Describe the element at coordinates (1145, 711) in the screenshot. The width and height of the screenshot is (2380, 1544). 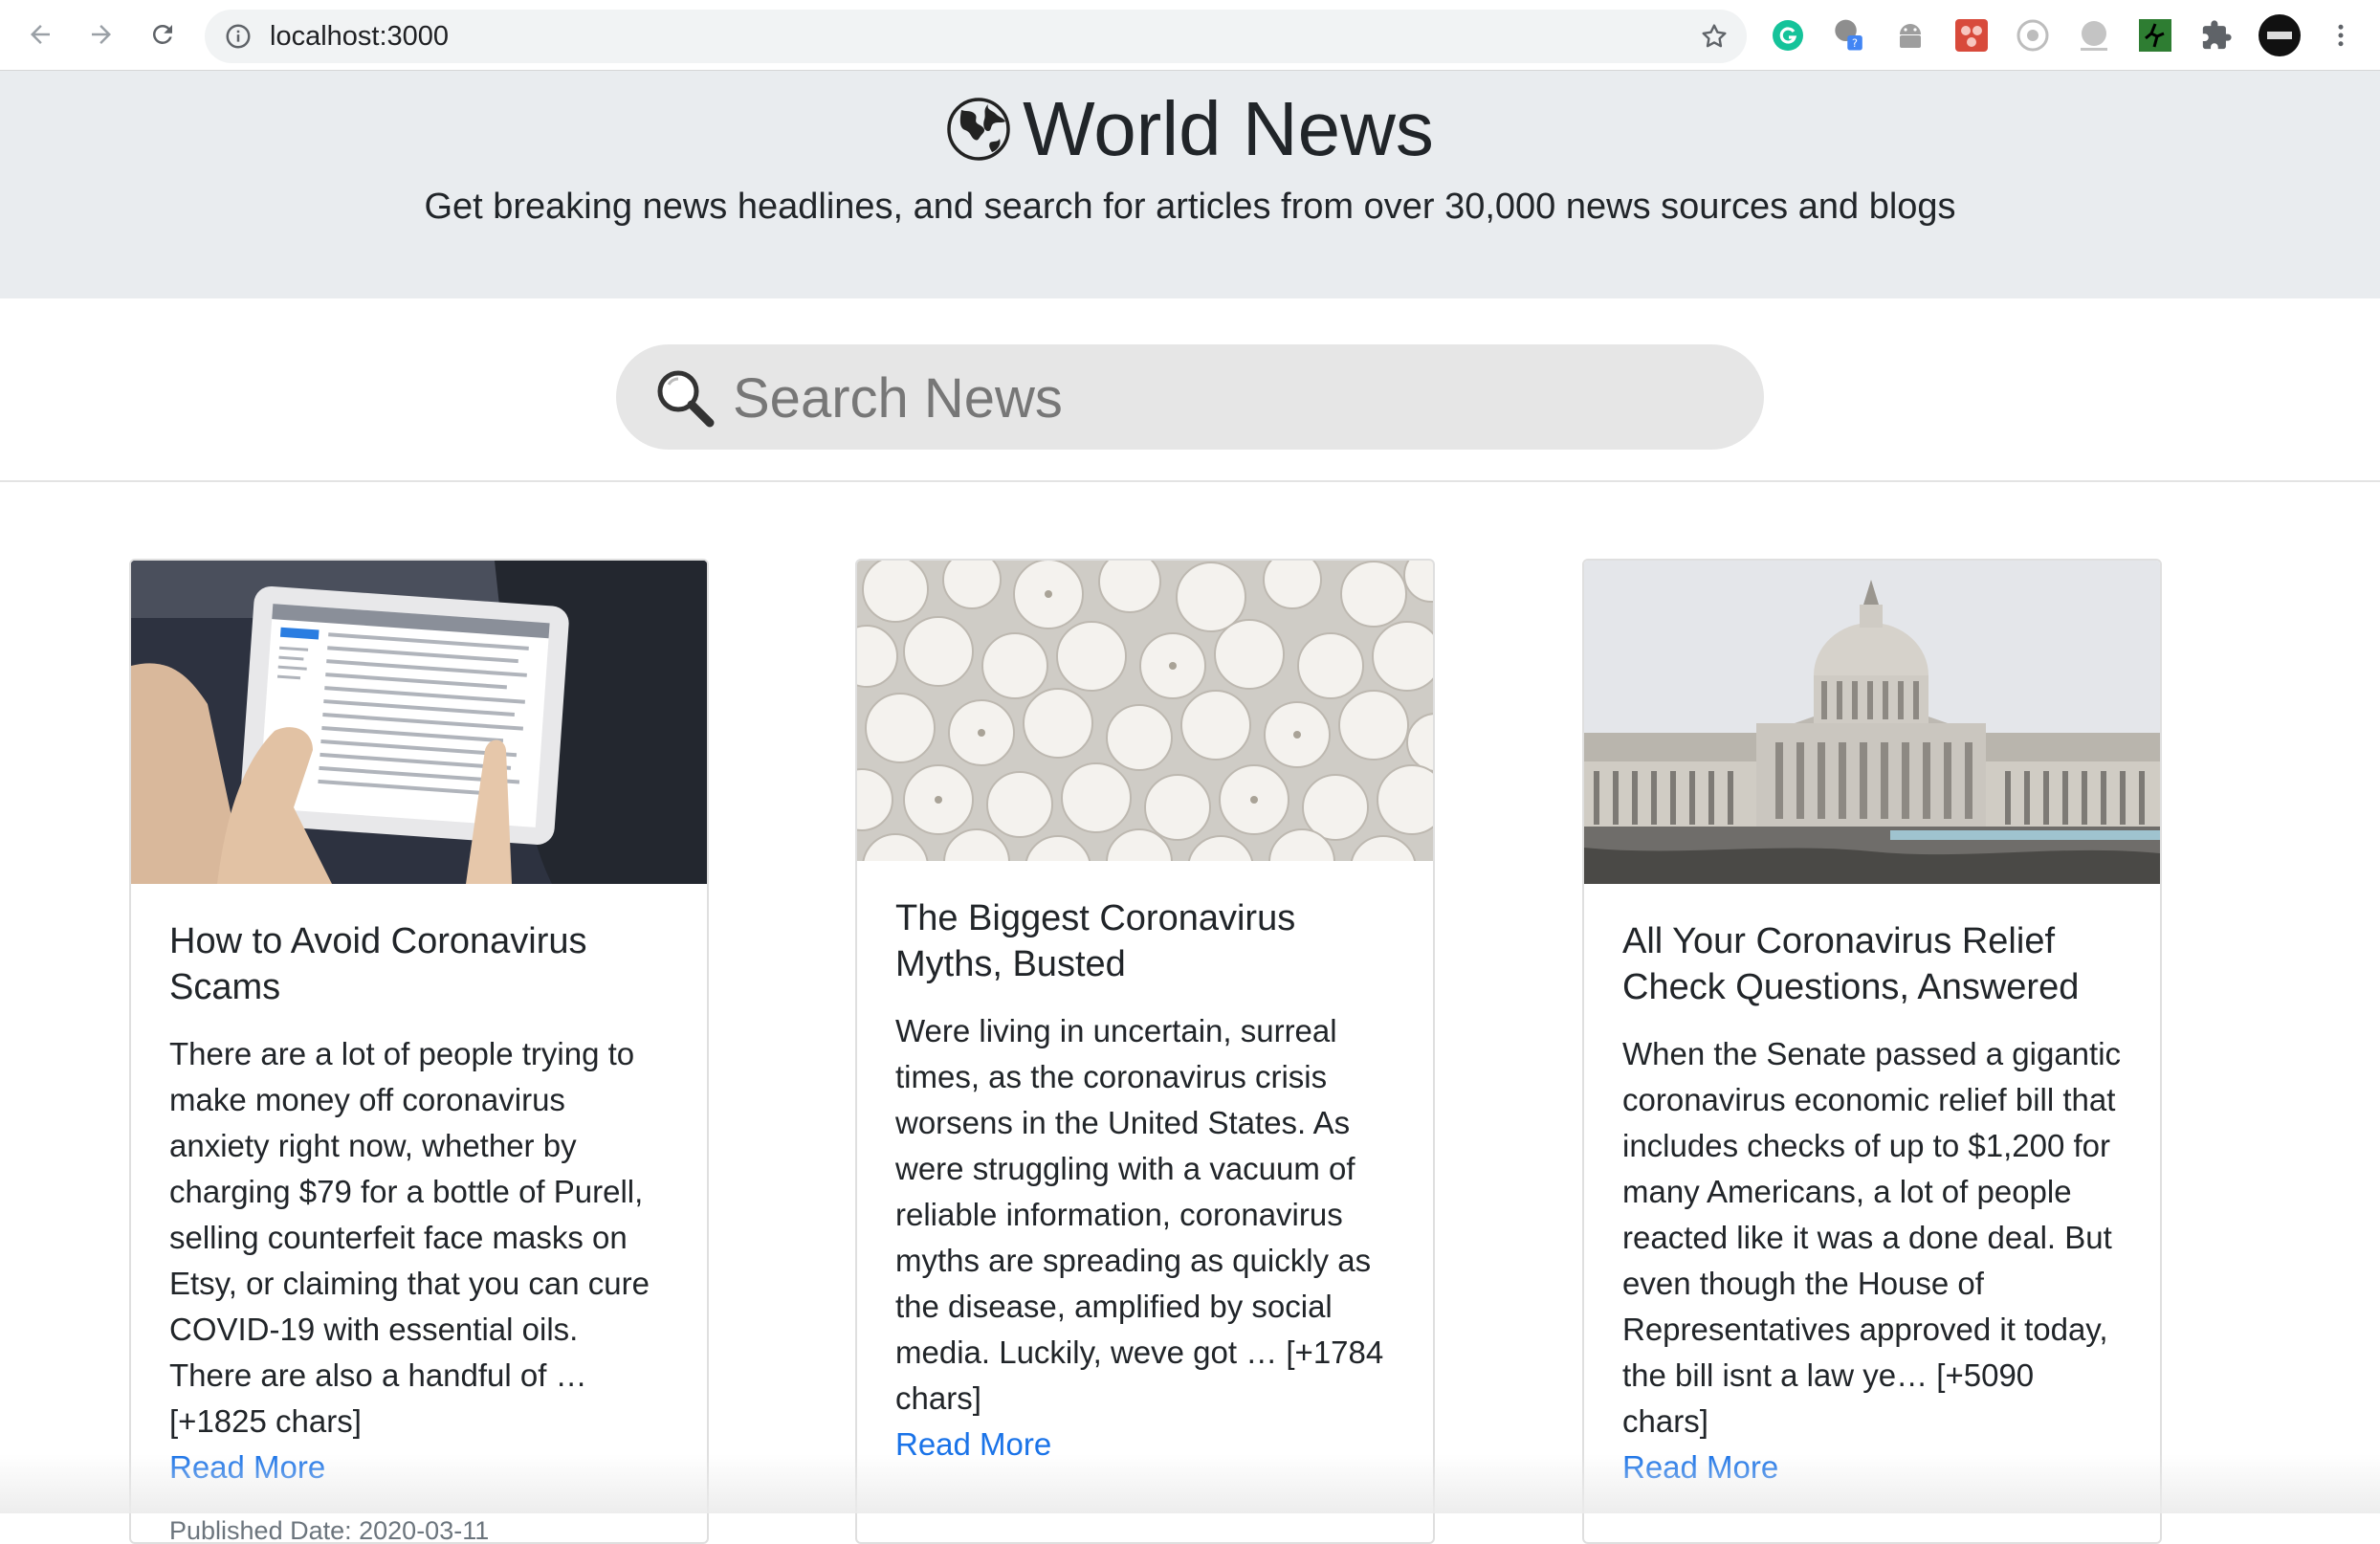
I see `article-image-garlic` at that location.